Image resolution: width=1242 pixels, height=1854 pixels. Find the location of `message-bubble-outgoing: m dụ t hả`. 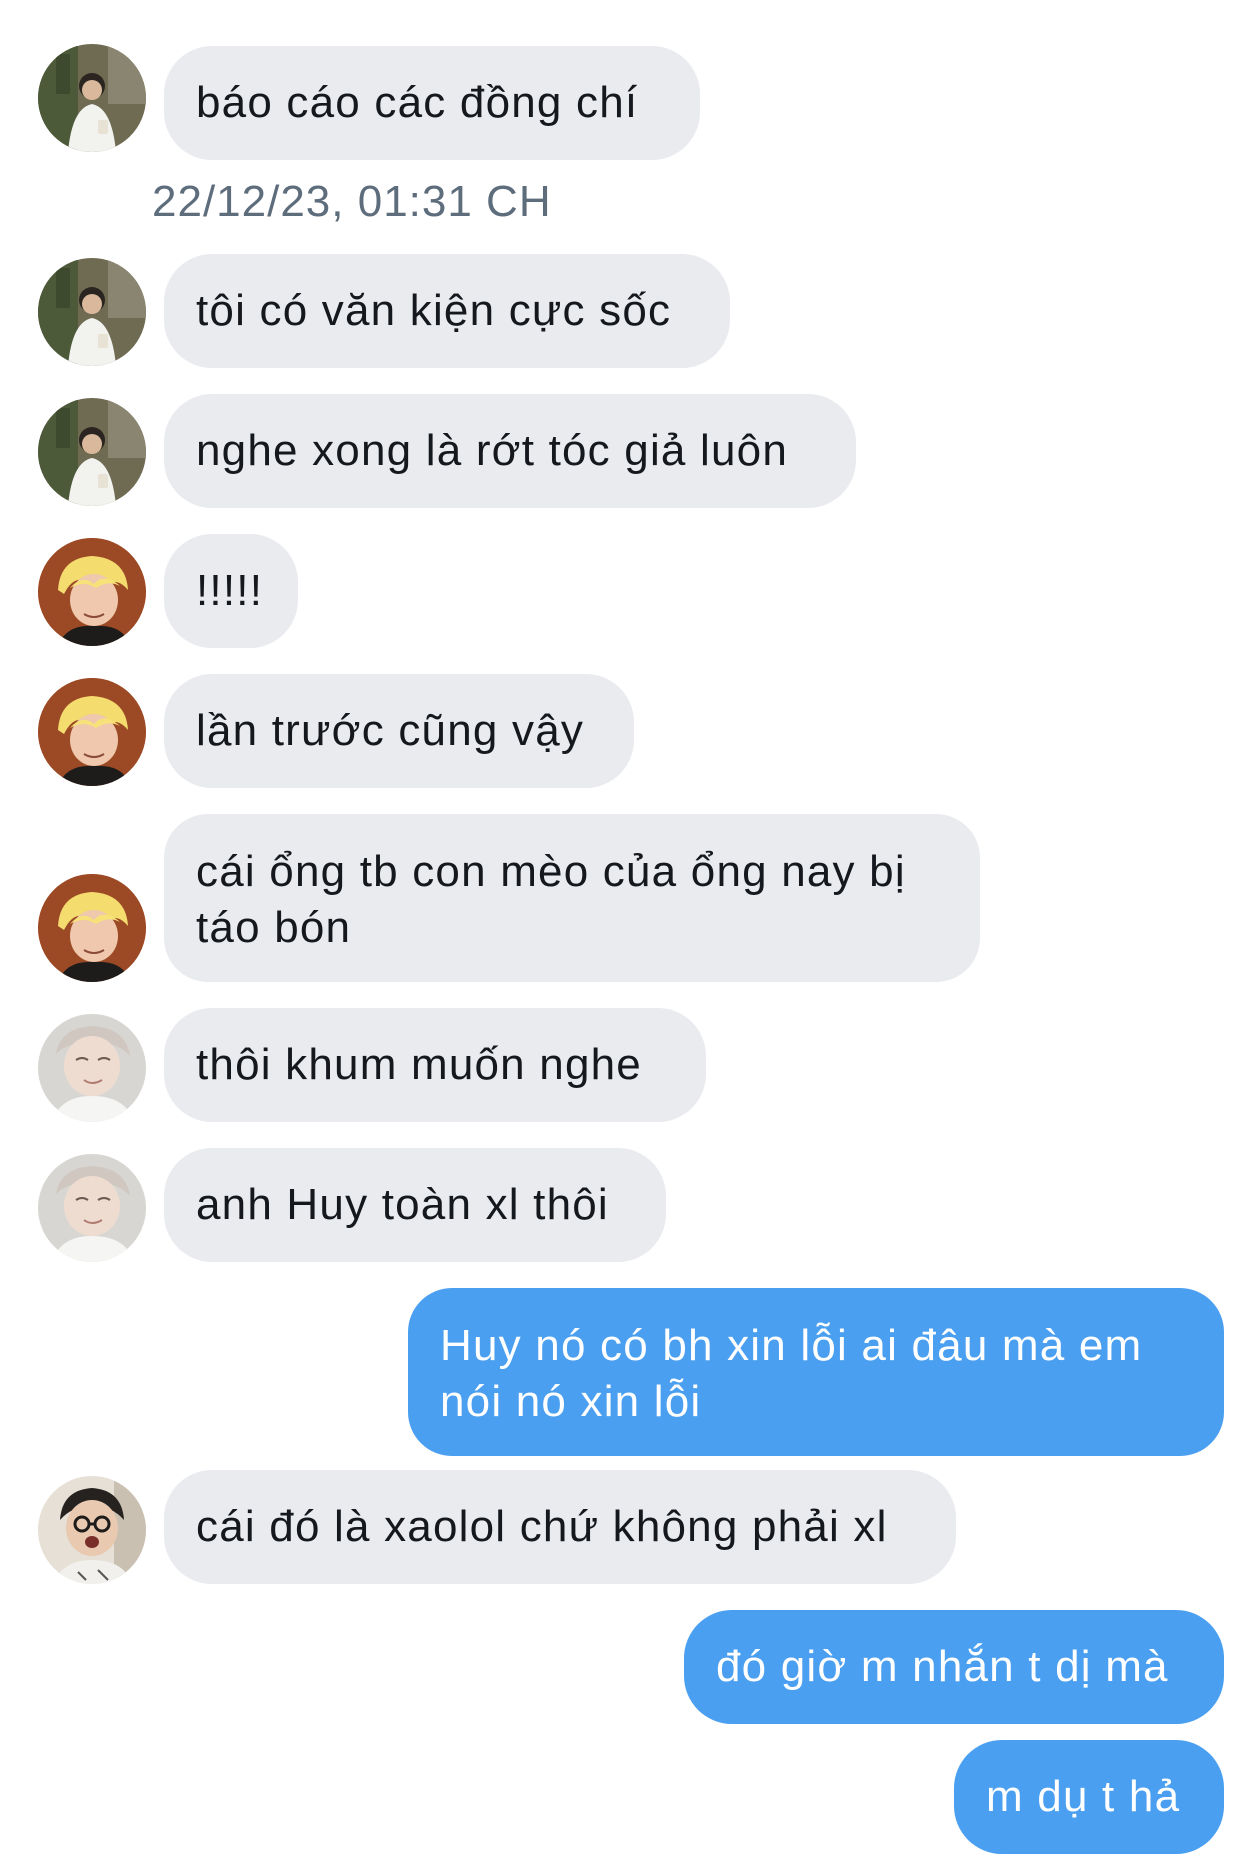

message-bubble-outgoing: m dụ t hả is located at coordinates (1089, 1797).